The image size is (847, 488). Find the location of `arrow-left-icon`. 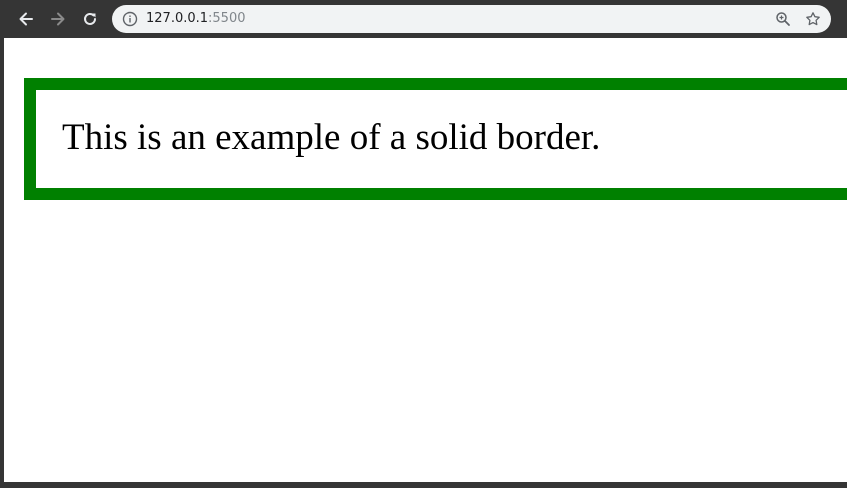

arrow-left-icon is located at coordinates (26, 19).